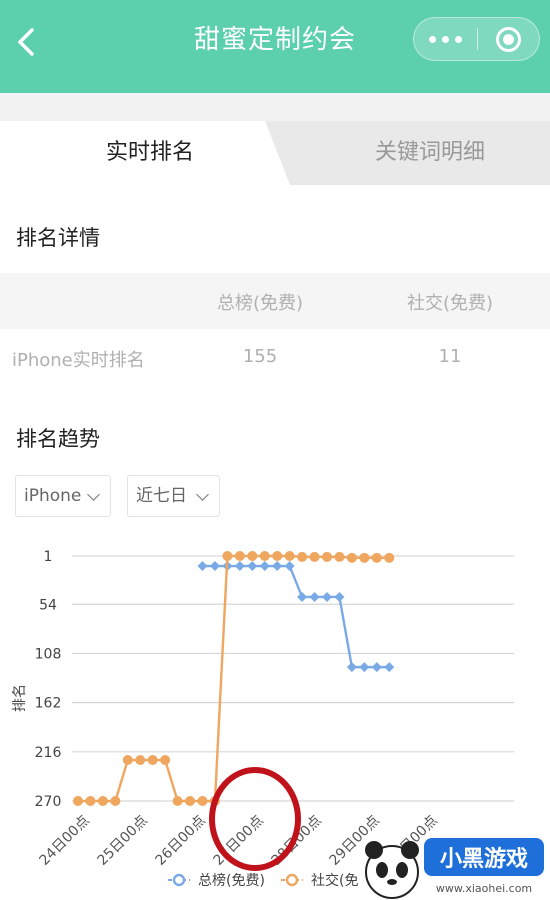 The height and width of the screenshot is (900, 550). What do you see at coordinates (48, 605) in the screenshot?
I see `y-tick-label: 54` at bounding box center [48, 605].